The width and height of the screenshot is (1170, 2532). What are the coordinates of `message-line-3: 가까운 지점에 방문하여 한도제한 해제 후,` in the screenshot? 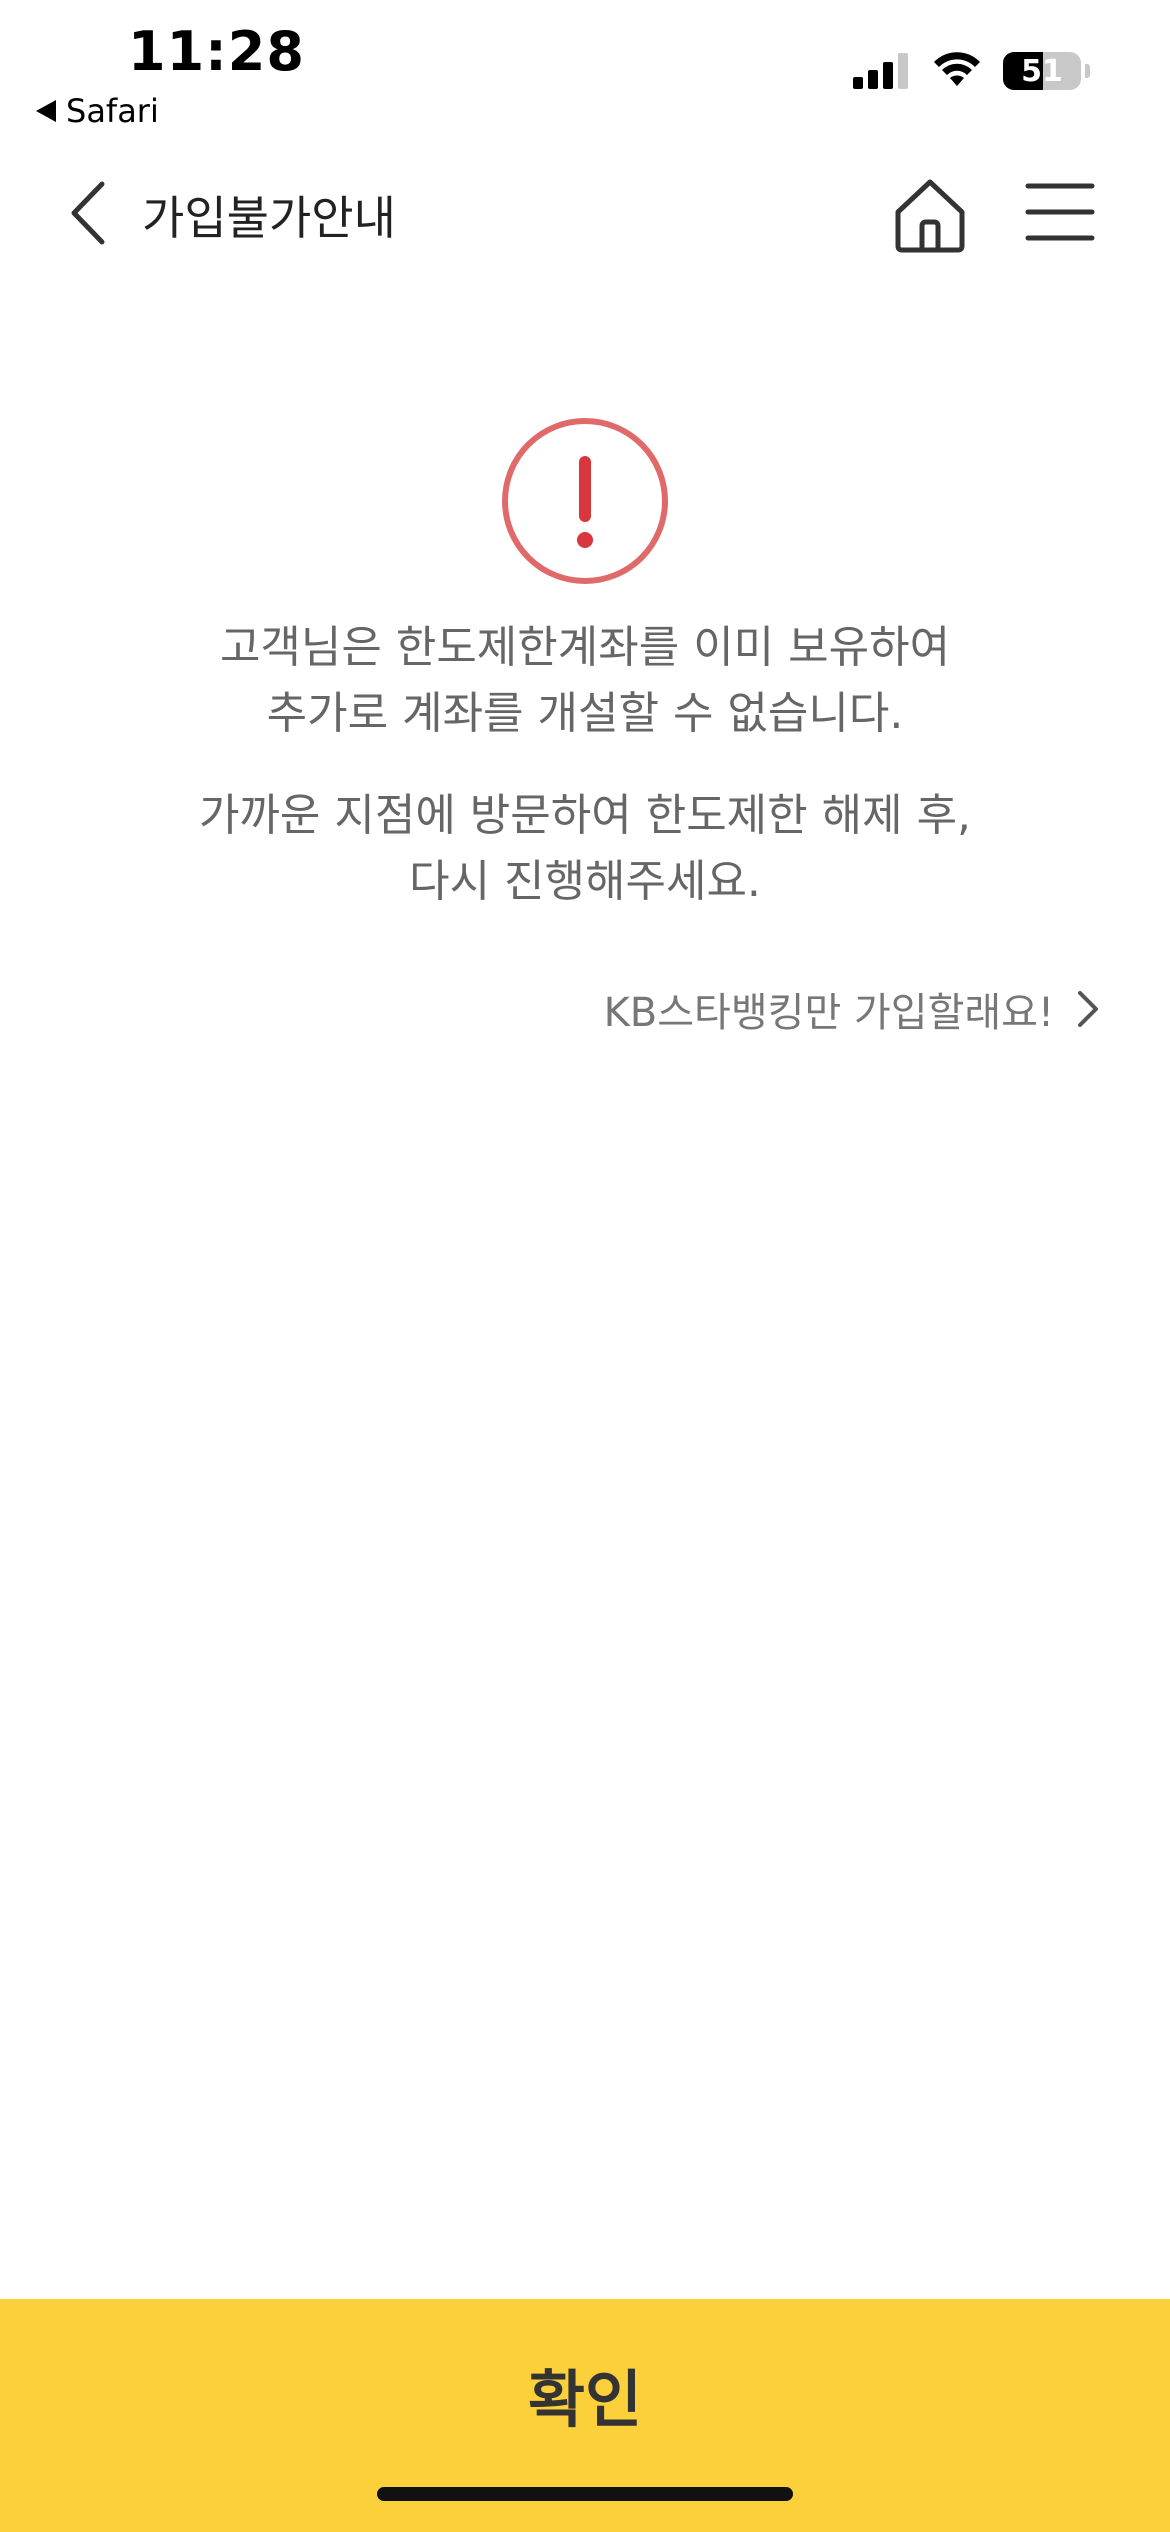 It's located at (585, 815).